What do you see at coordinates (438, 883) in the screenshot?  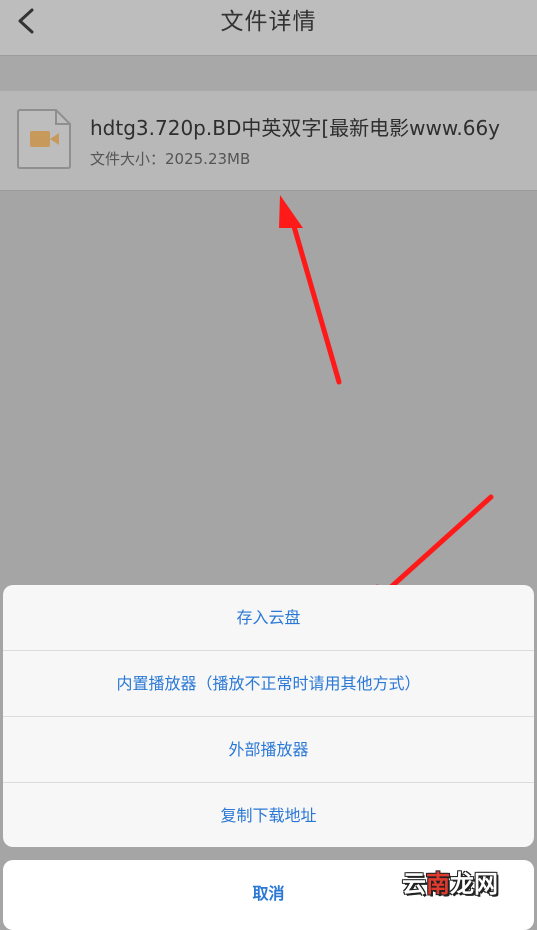 I see `watermark-part-2: 南` at bounding box center [438, 883].